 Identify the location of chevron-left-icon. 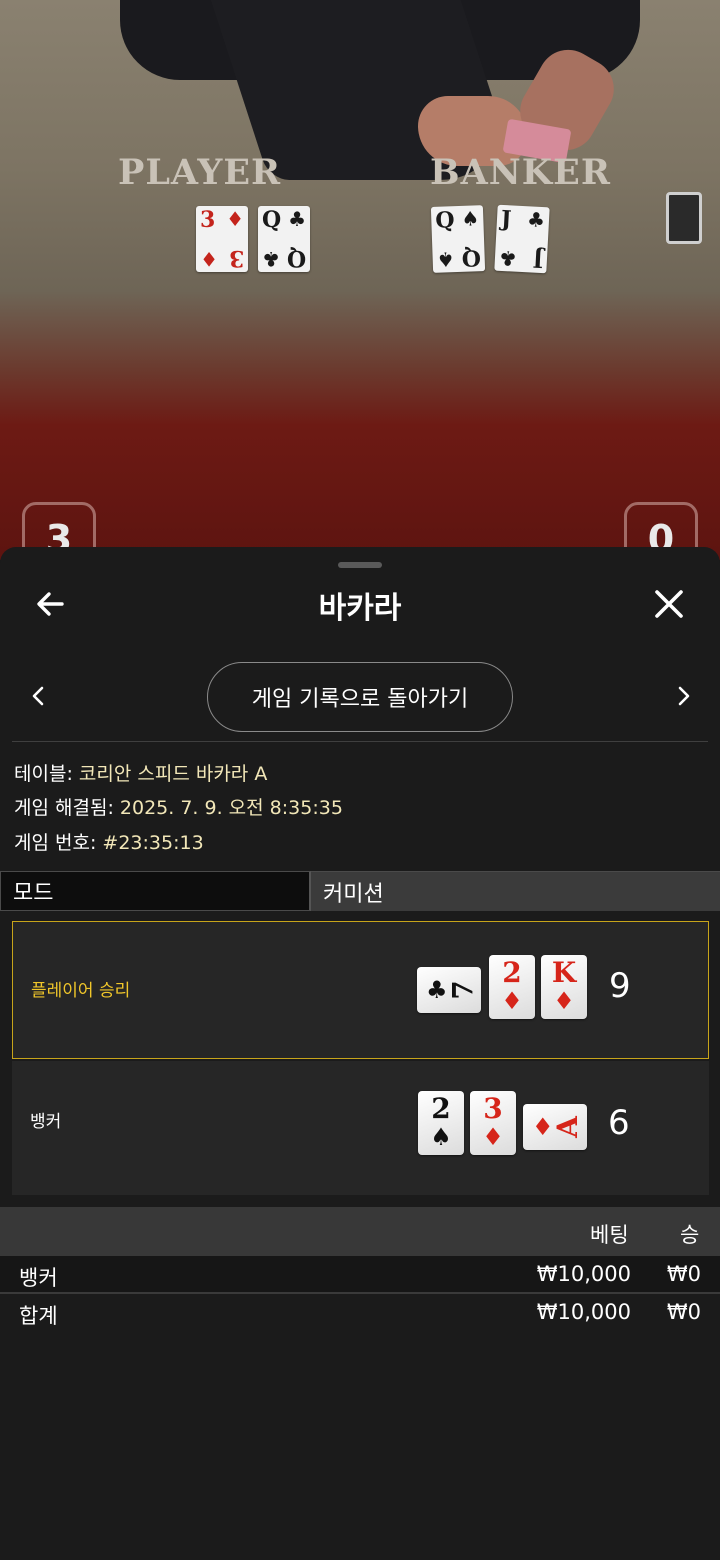
(38, 696).